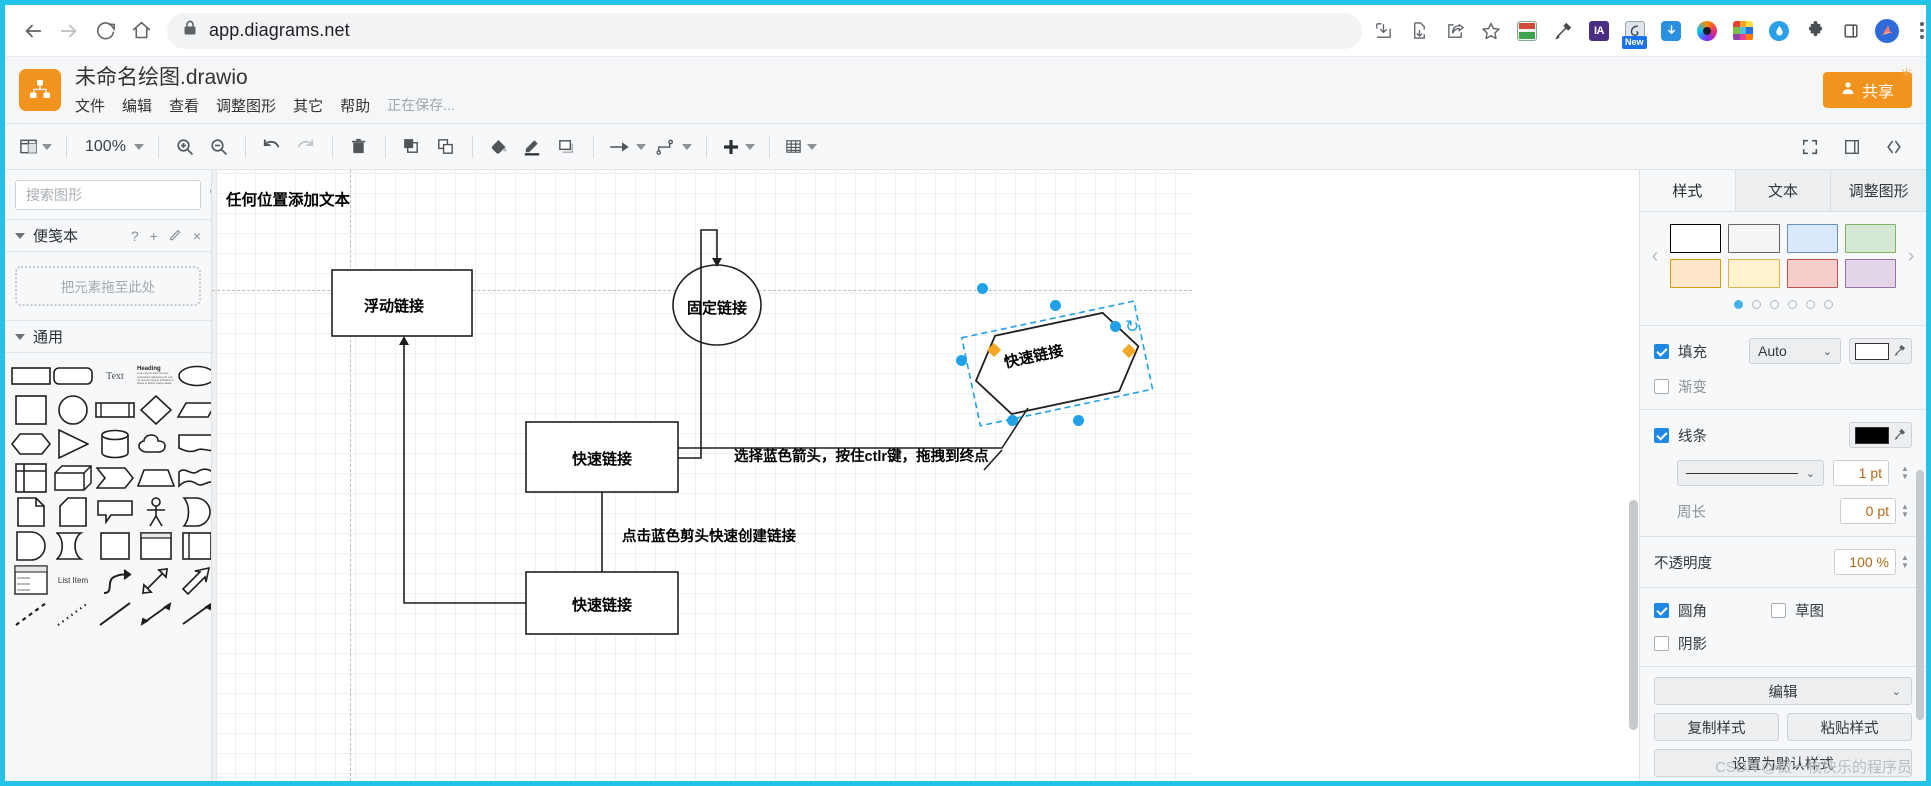  I want to click on shape-actor, so click(156, 512).